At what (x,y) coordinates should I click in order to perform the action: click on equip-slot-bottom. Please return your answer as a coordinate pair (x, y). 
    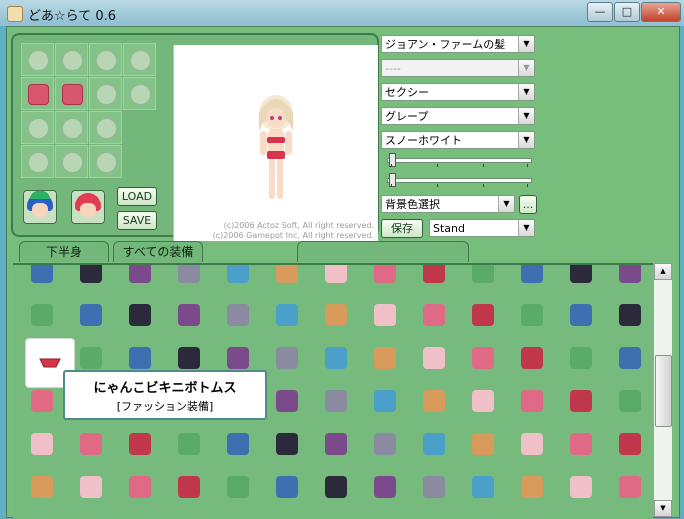
    Looking at the image, I should click on (71, 93).